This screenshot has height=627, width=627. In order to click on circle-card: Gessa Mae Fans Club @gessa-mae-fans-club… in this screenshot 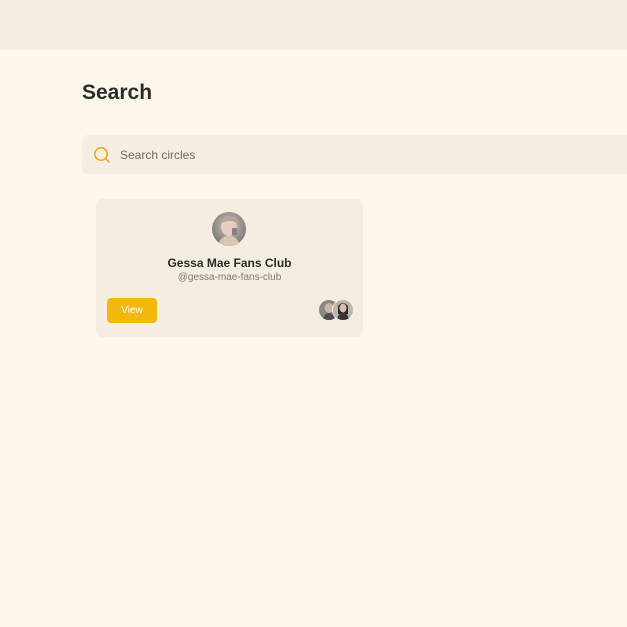, I will do `click(229, 268)`.